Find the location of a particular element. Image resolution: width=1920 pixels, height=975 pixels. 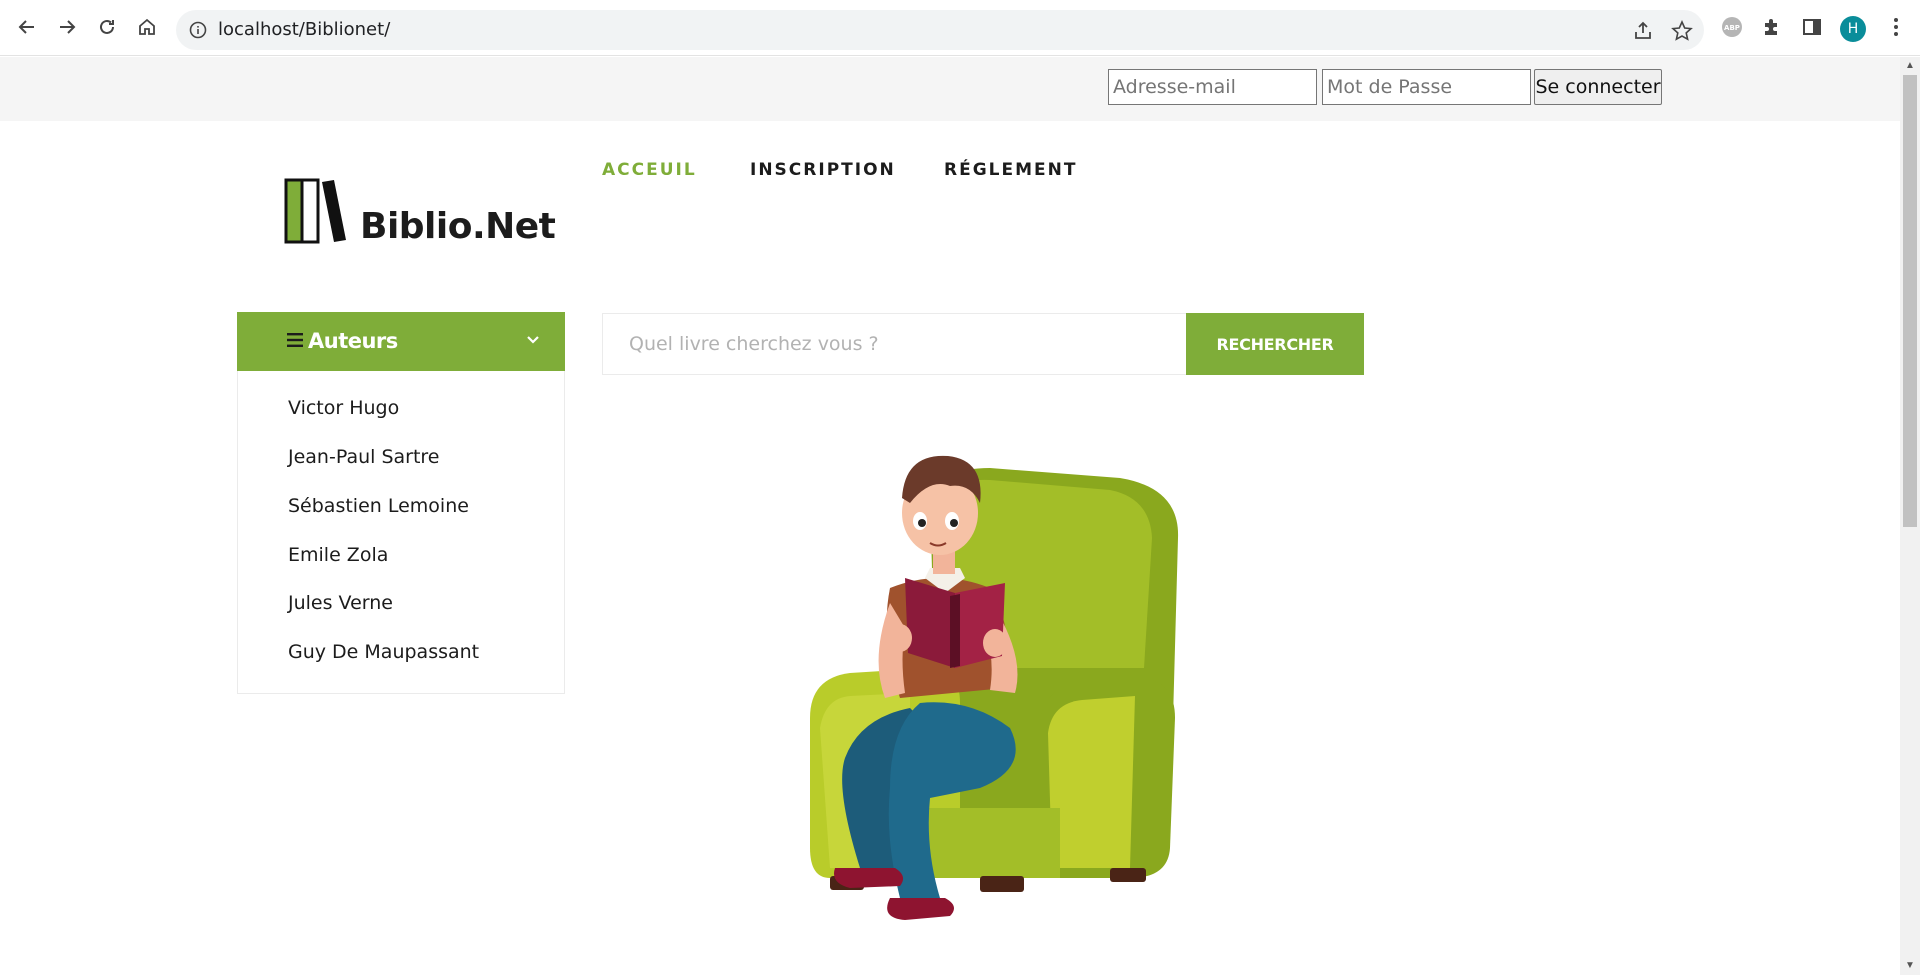

author-link: Jules Verne is located at coordinates (340, 603).